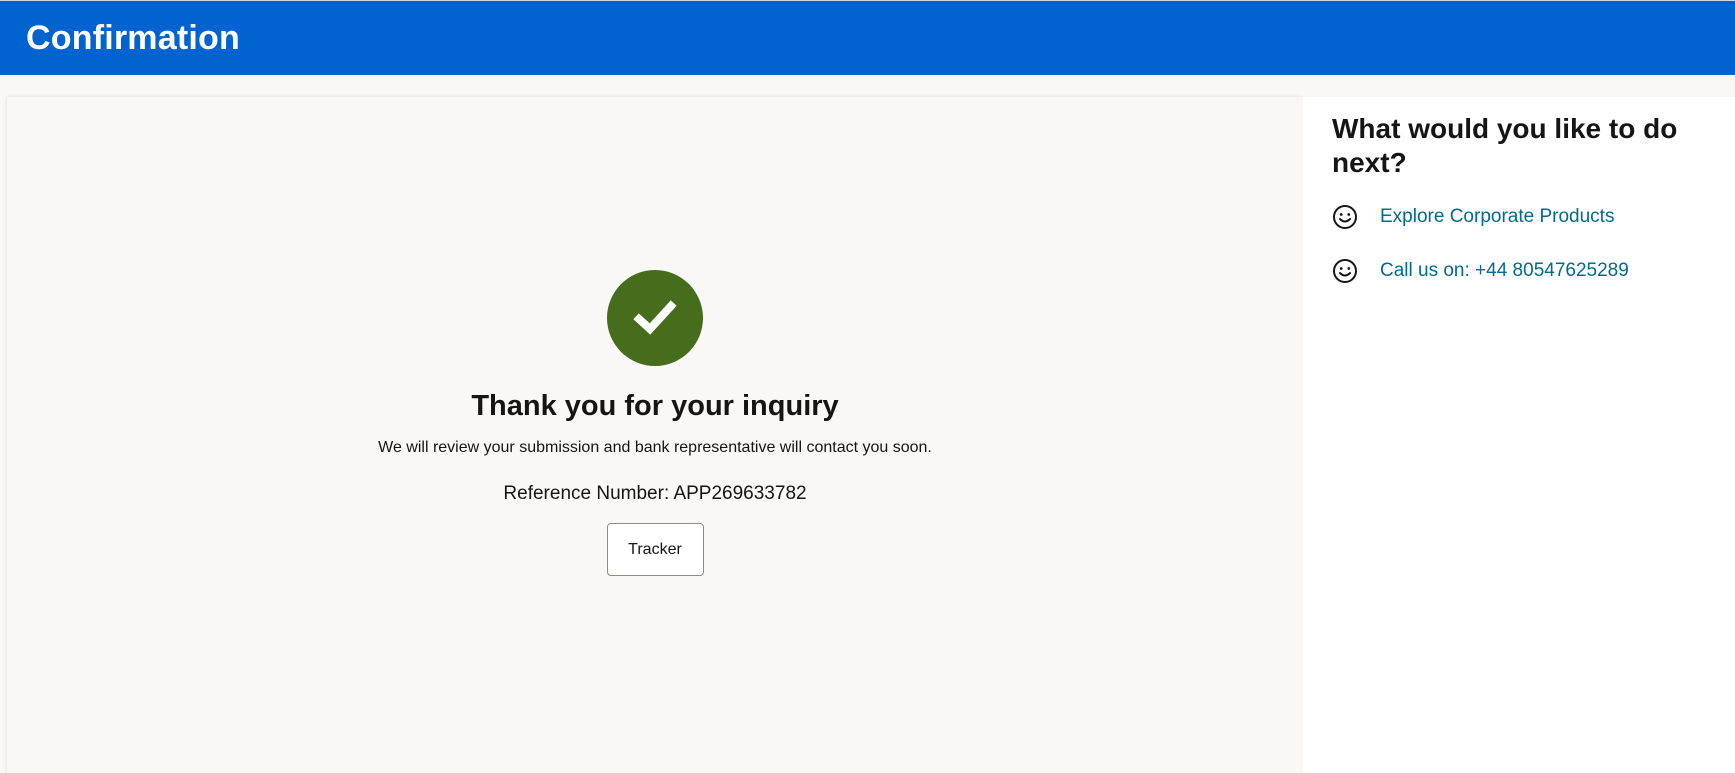 Image resolution: width=1735 pixels, height=773 pixels. I want to click on checkmark-circle-icon, so click(655, 318).